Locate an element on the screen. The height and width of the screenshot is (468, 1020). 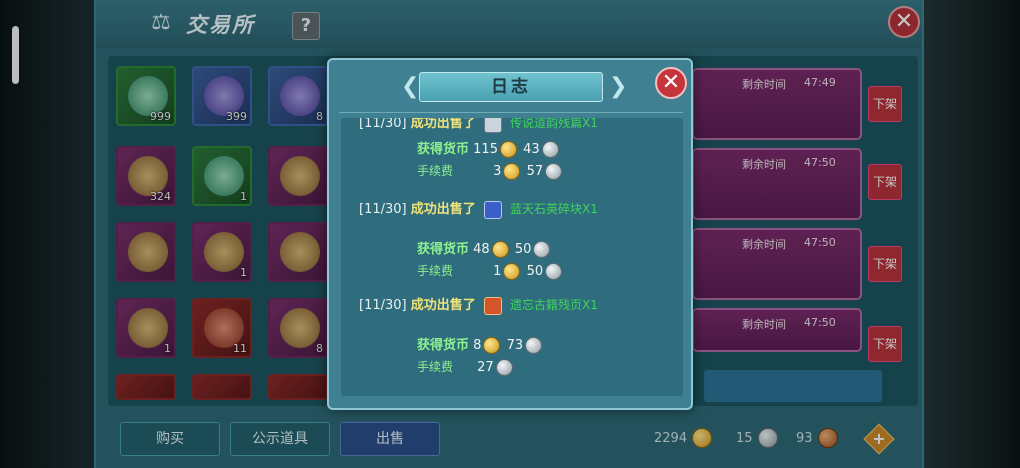
log-title: 日志 is located at coordinates (511, 87).